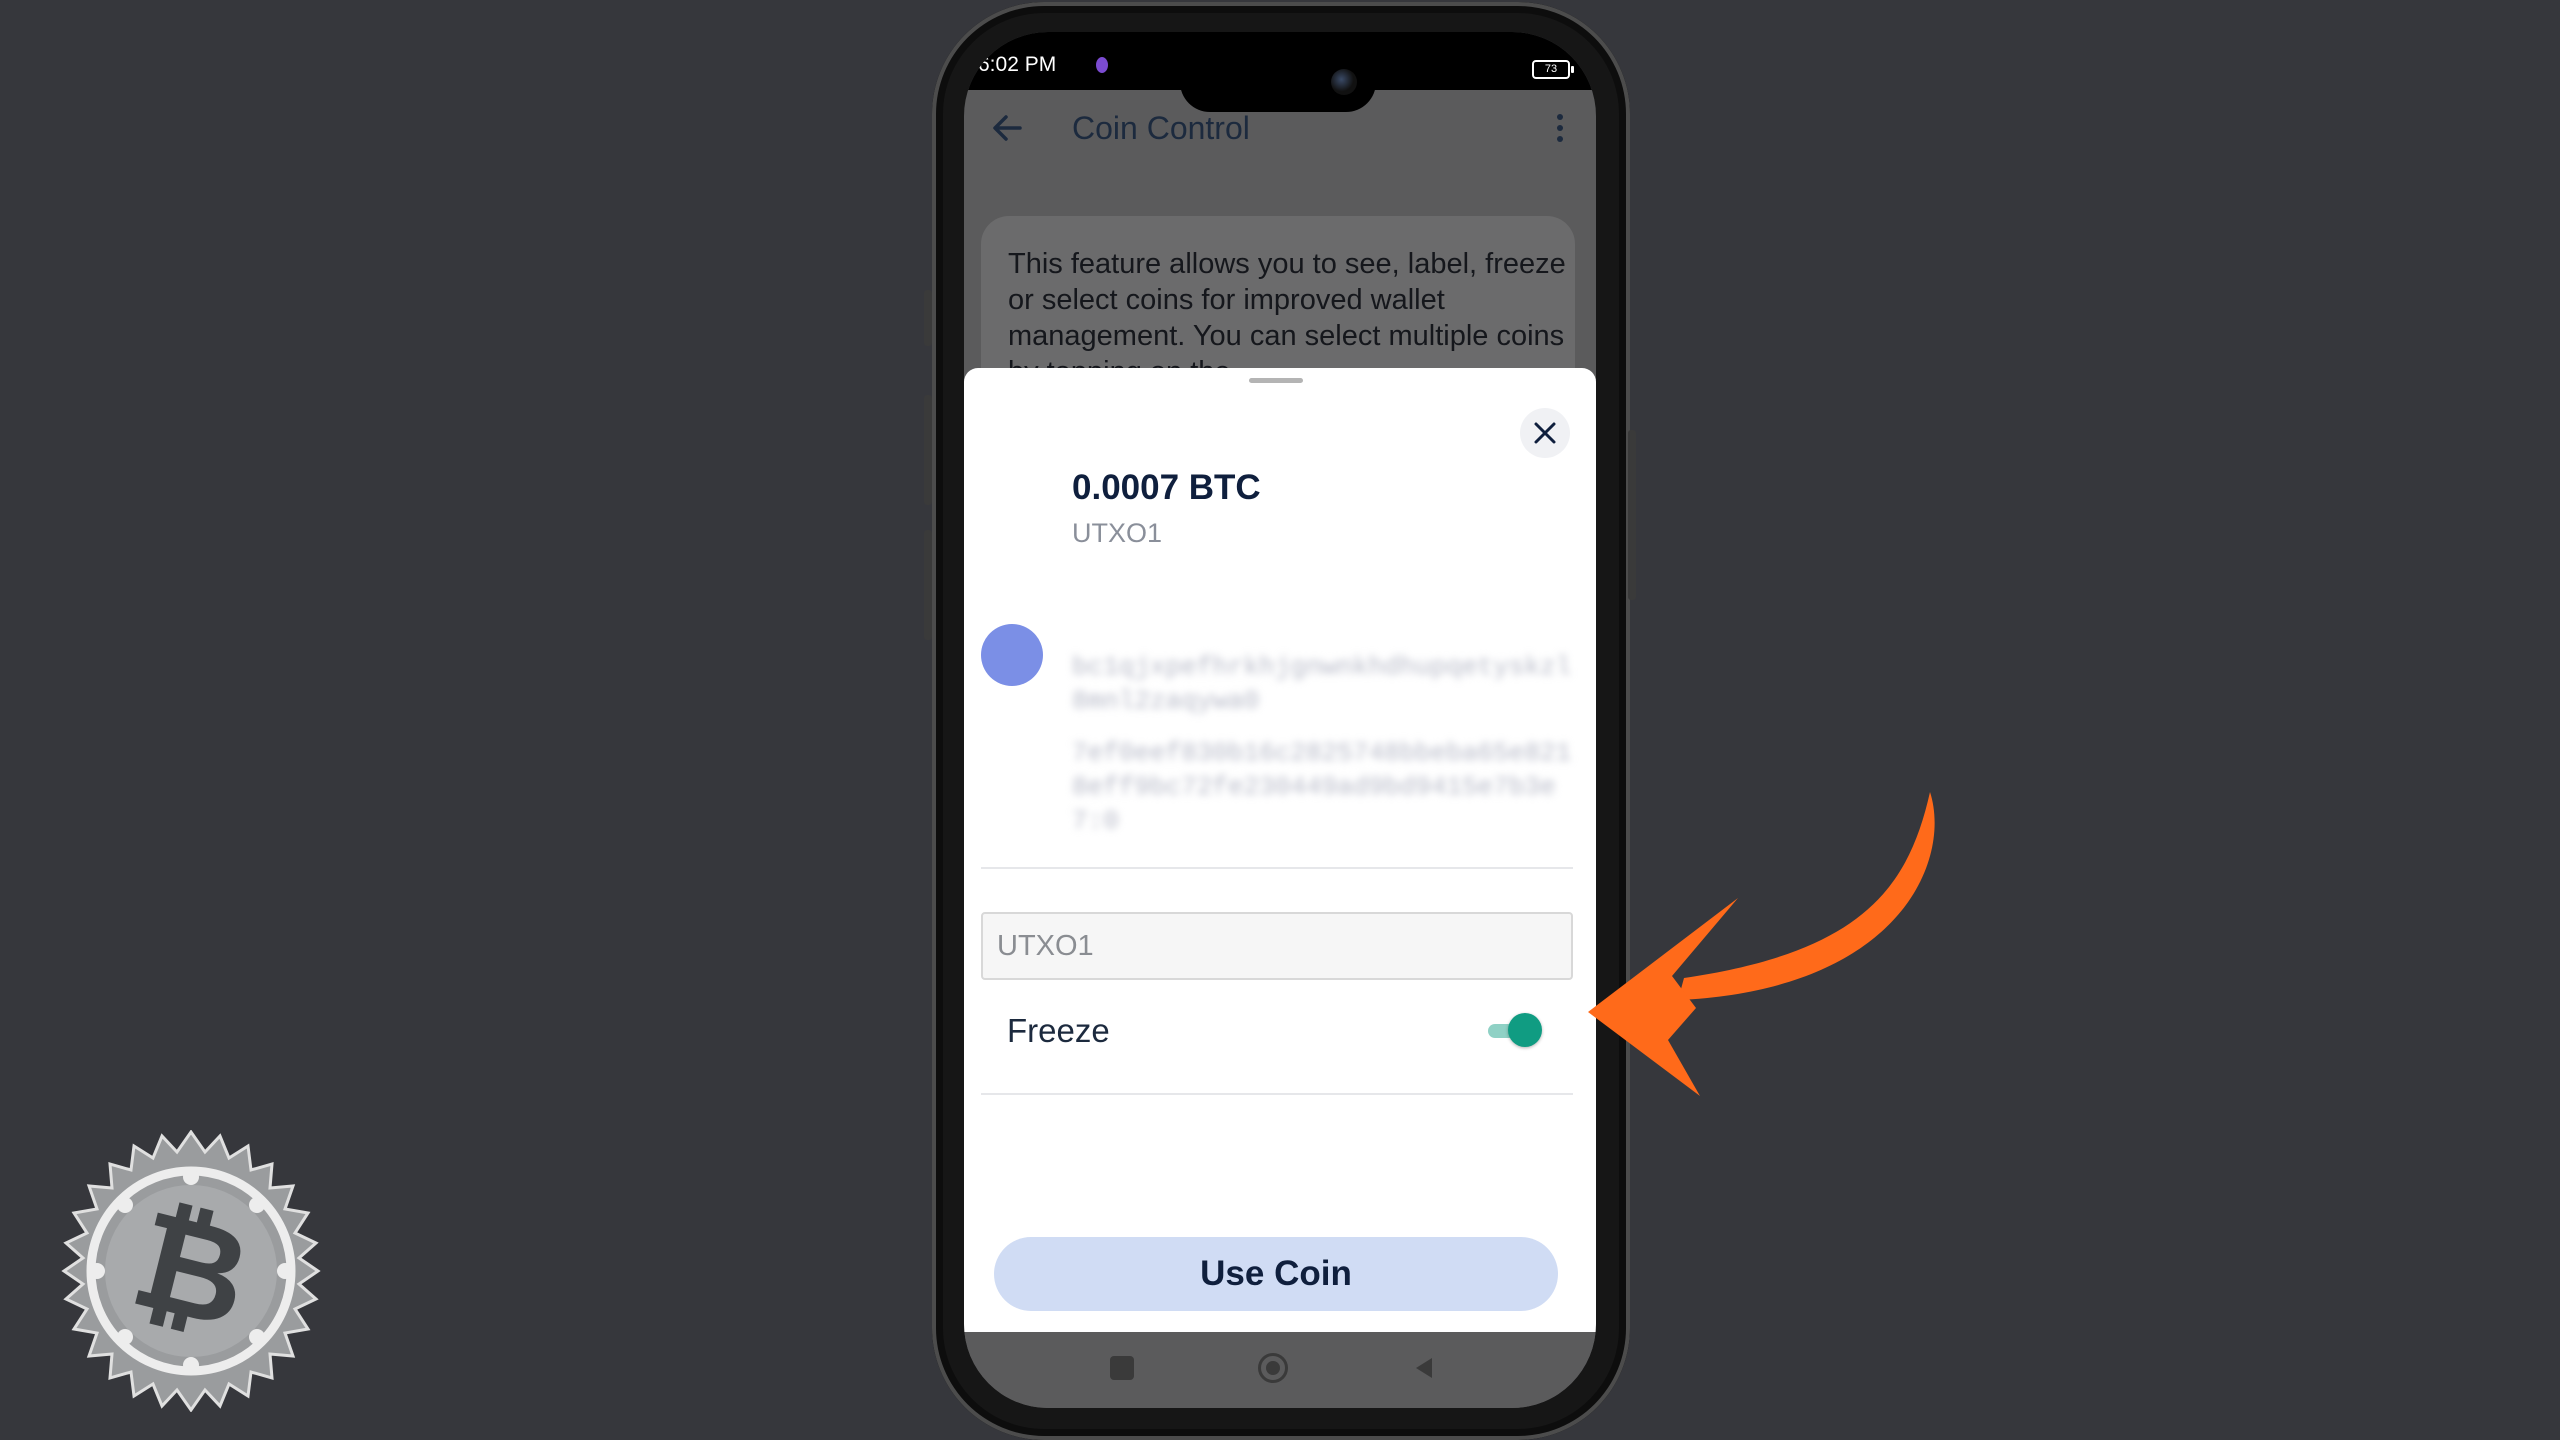 The image size is (2560, 1440). I want to click on recents-icon, so click(1122, 1368).